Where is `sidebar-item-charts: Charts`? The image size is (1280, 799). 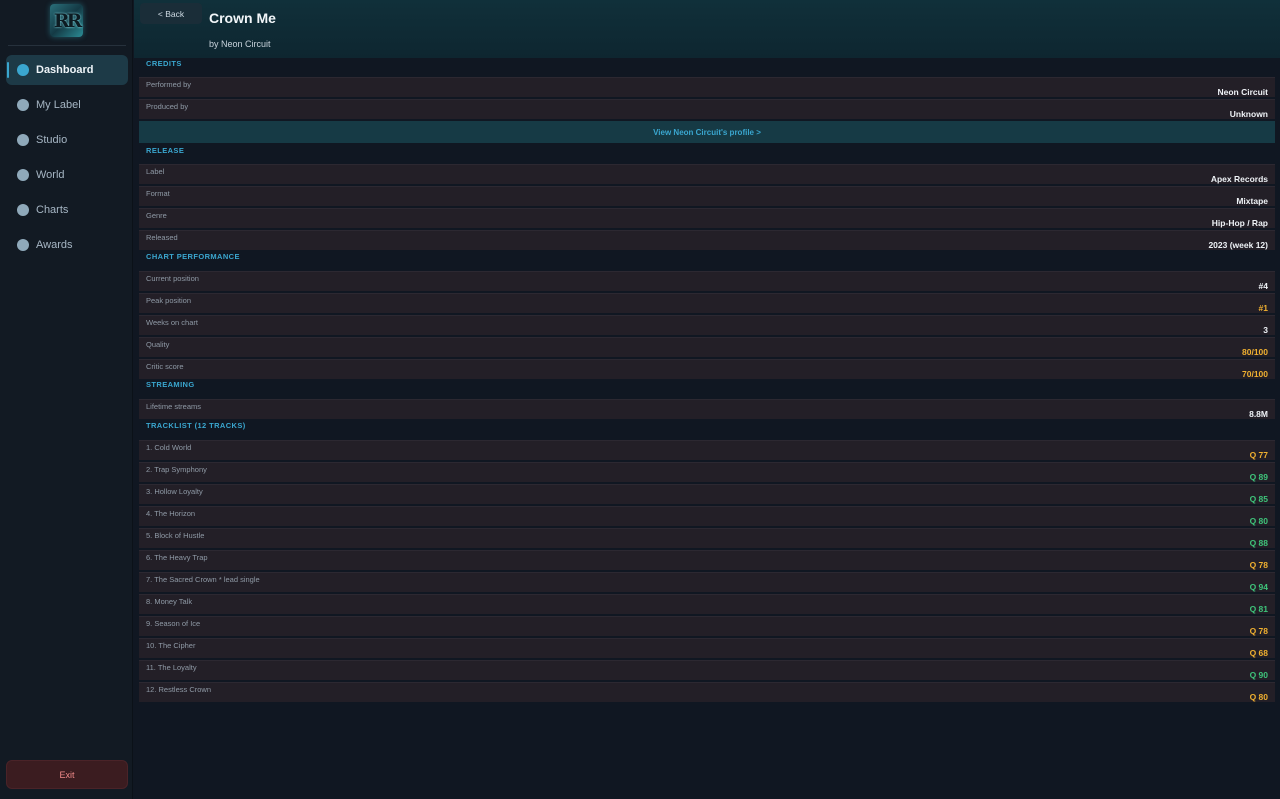 sidebar-item-charts: Charts is located at coordinates (67, 210).